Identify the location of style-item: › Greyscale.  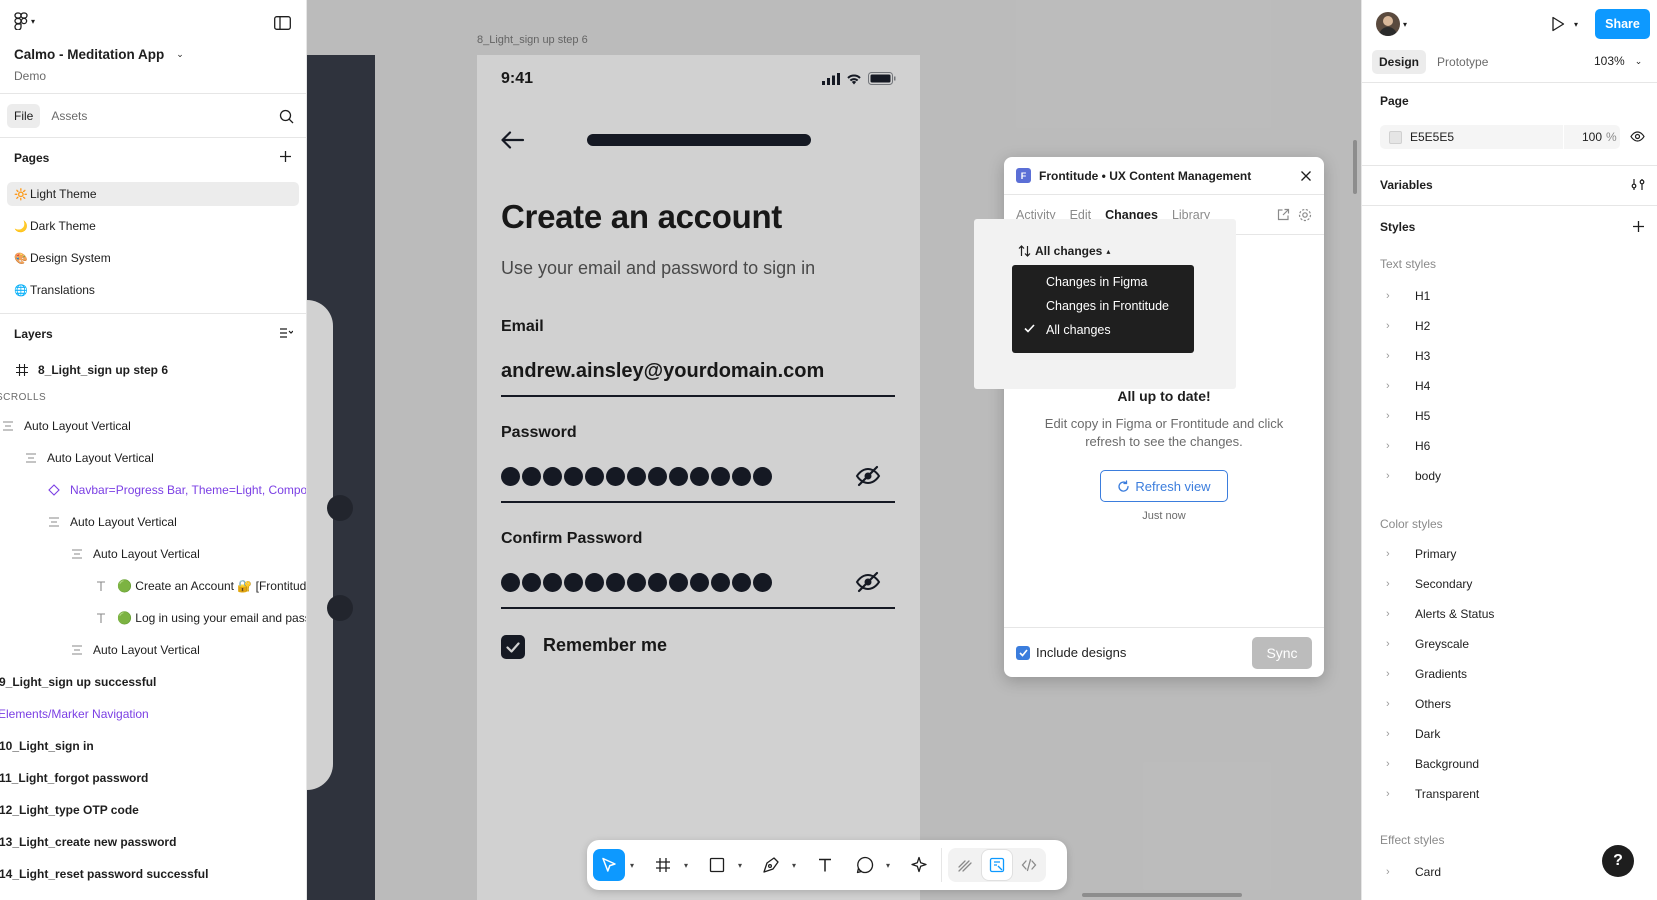
(1424, 644).